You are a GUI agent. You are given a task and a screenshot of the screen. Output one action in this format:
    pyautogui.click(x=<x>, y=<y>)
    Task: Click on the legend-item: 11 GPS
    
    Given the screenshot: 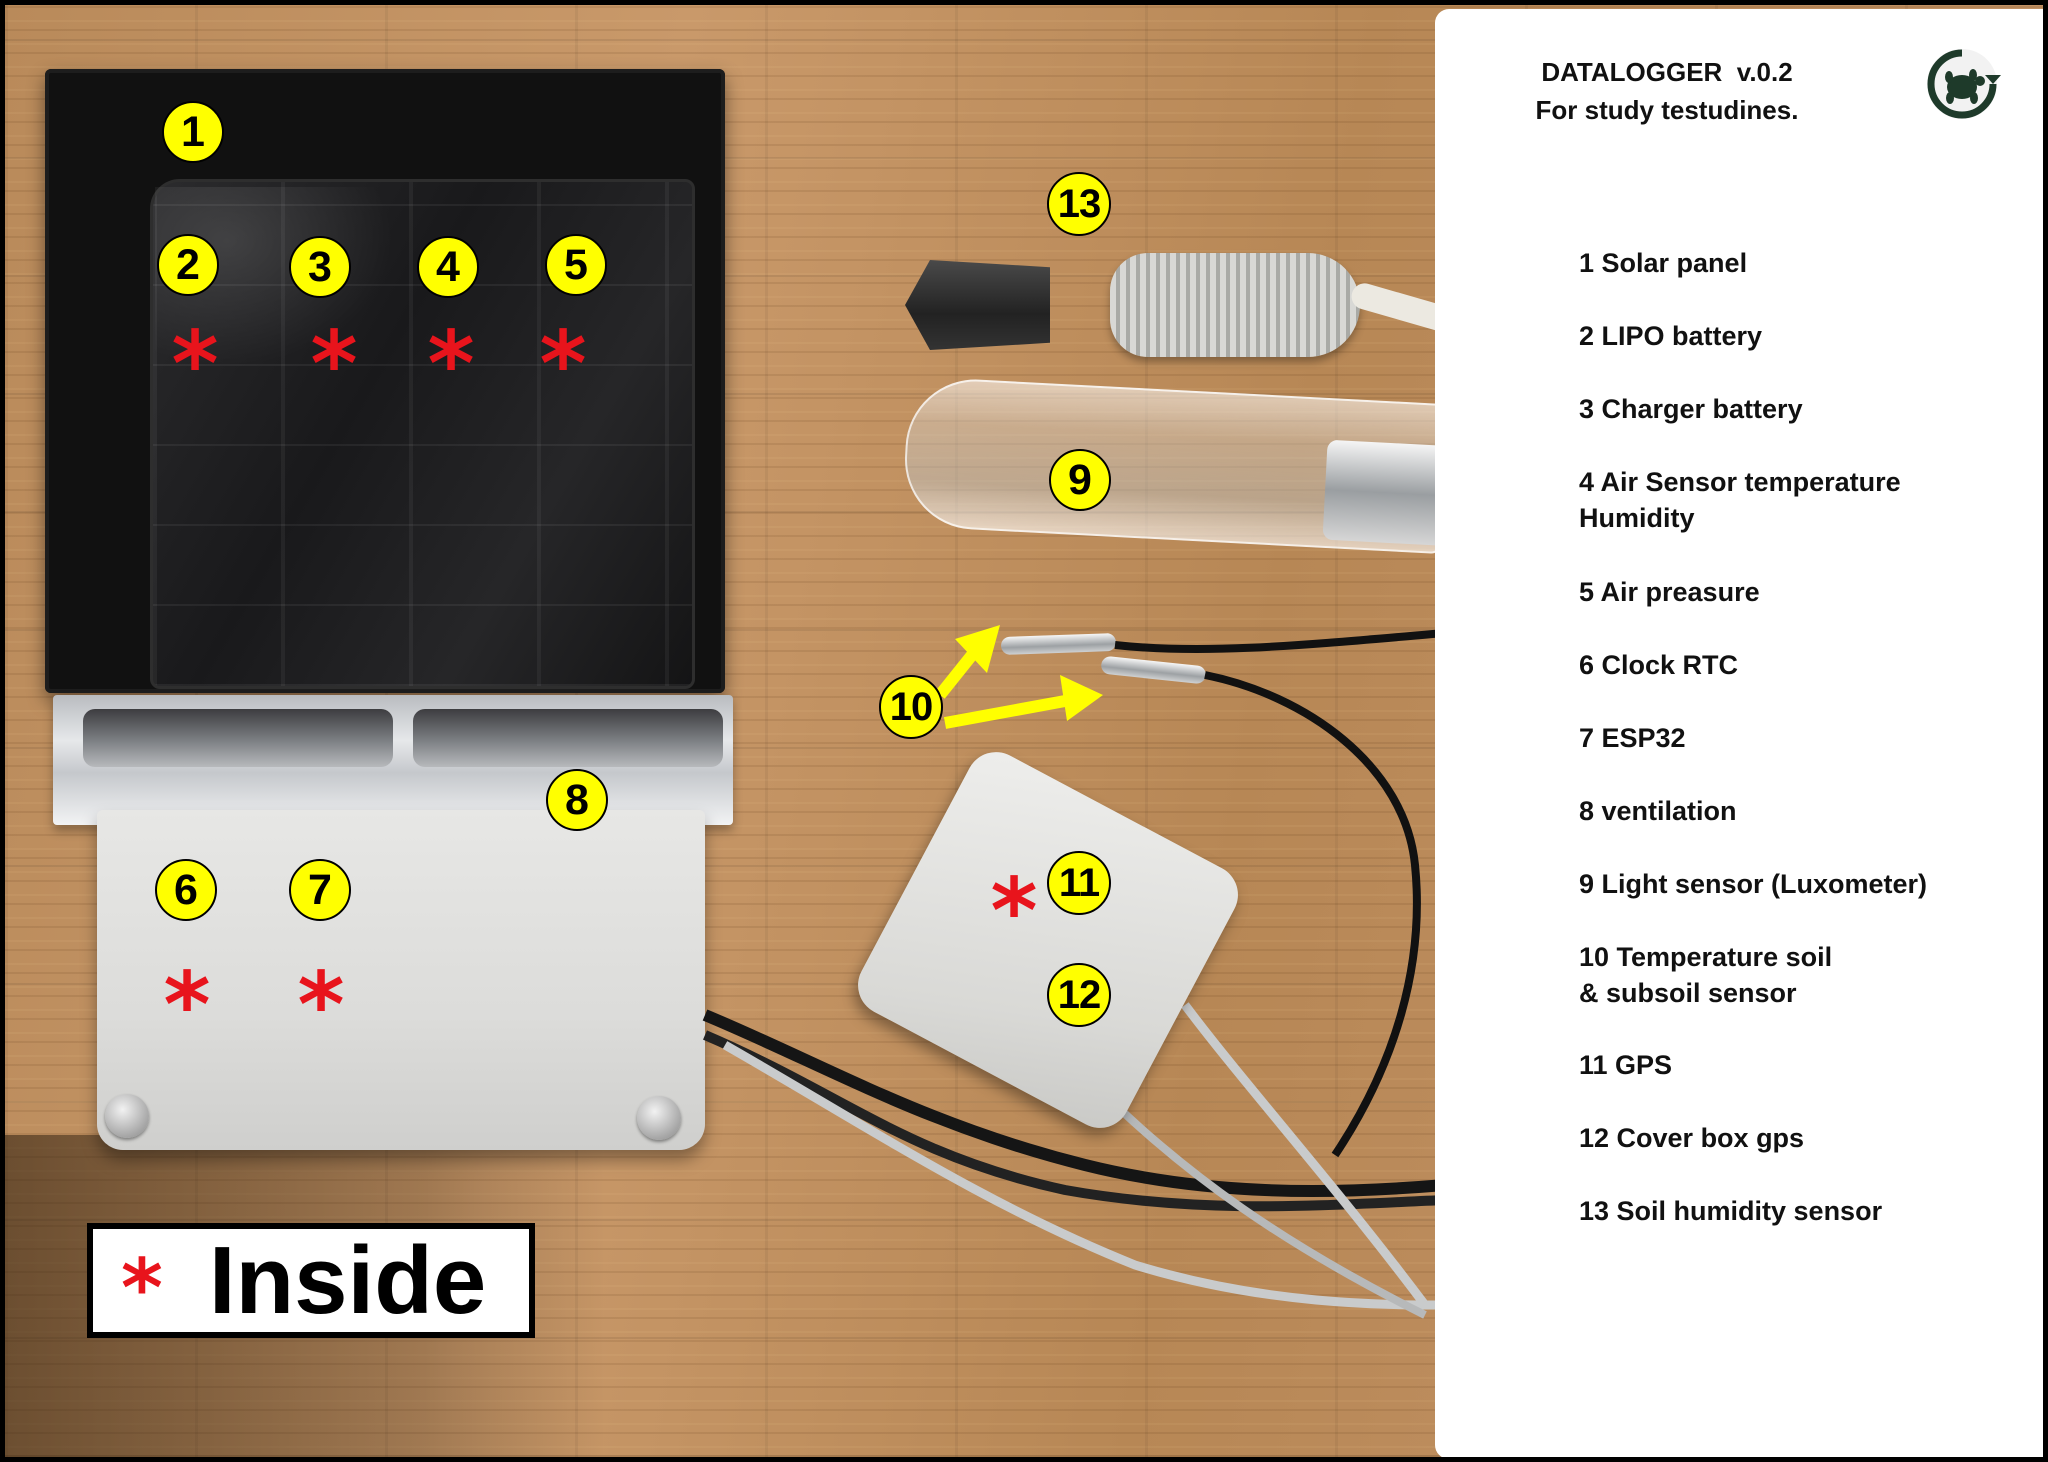 What is the action you would take?
    pyautogui.click(x=1626, y=1065)
    